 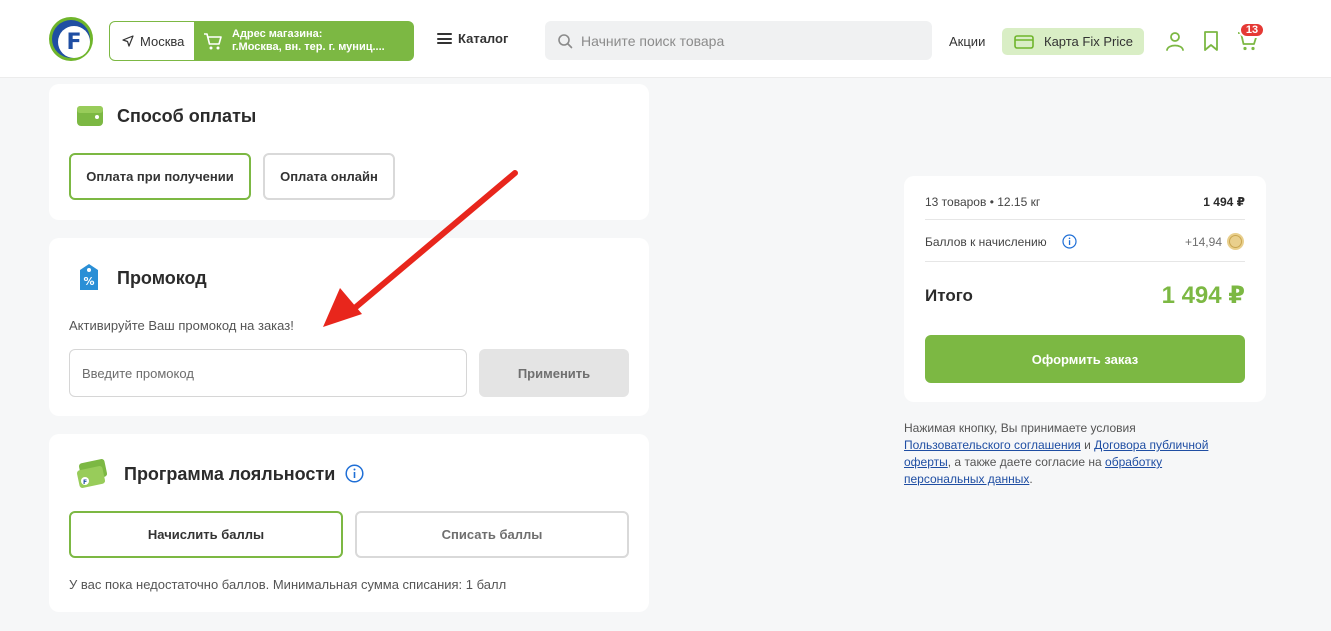 I want to click on earn-points-button: Начислить баллы, so click(x=206, y=534).